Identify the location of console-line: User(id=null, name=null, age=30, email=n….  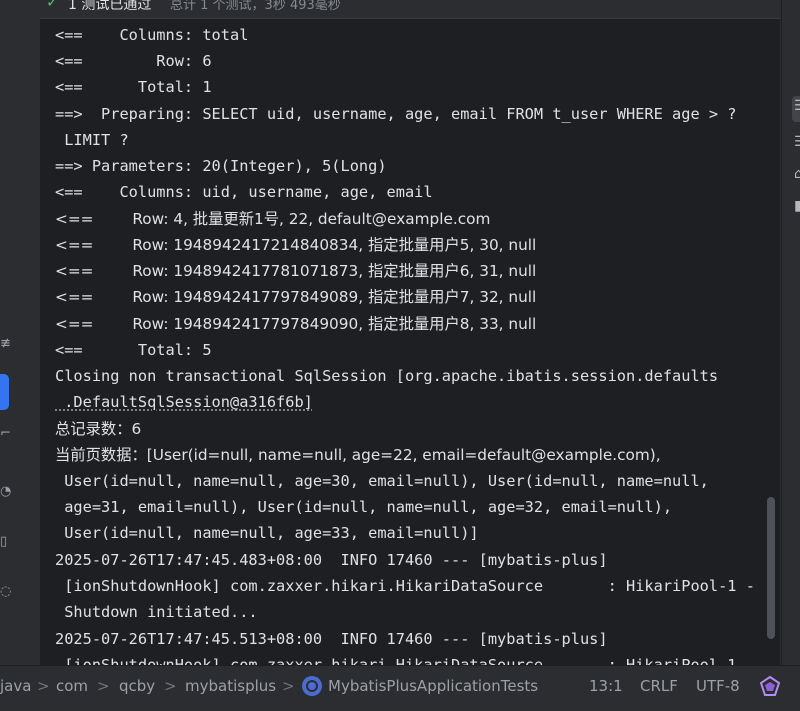
(382, 481).